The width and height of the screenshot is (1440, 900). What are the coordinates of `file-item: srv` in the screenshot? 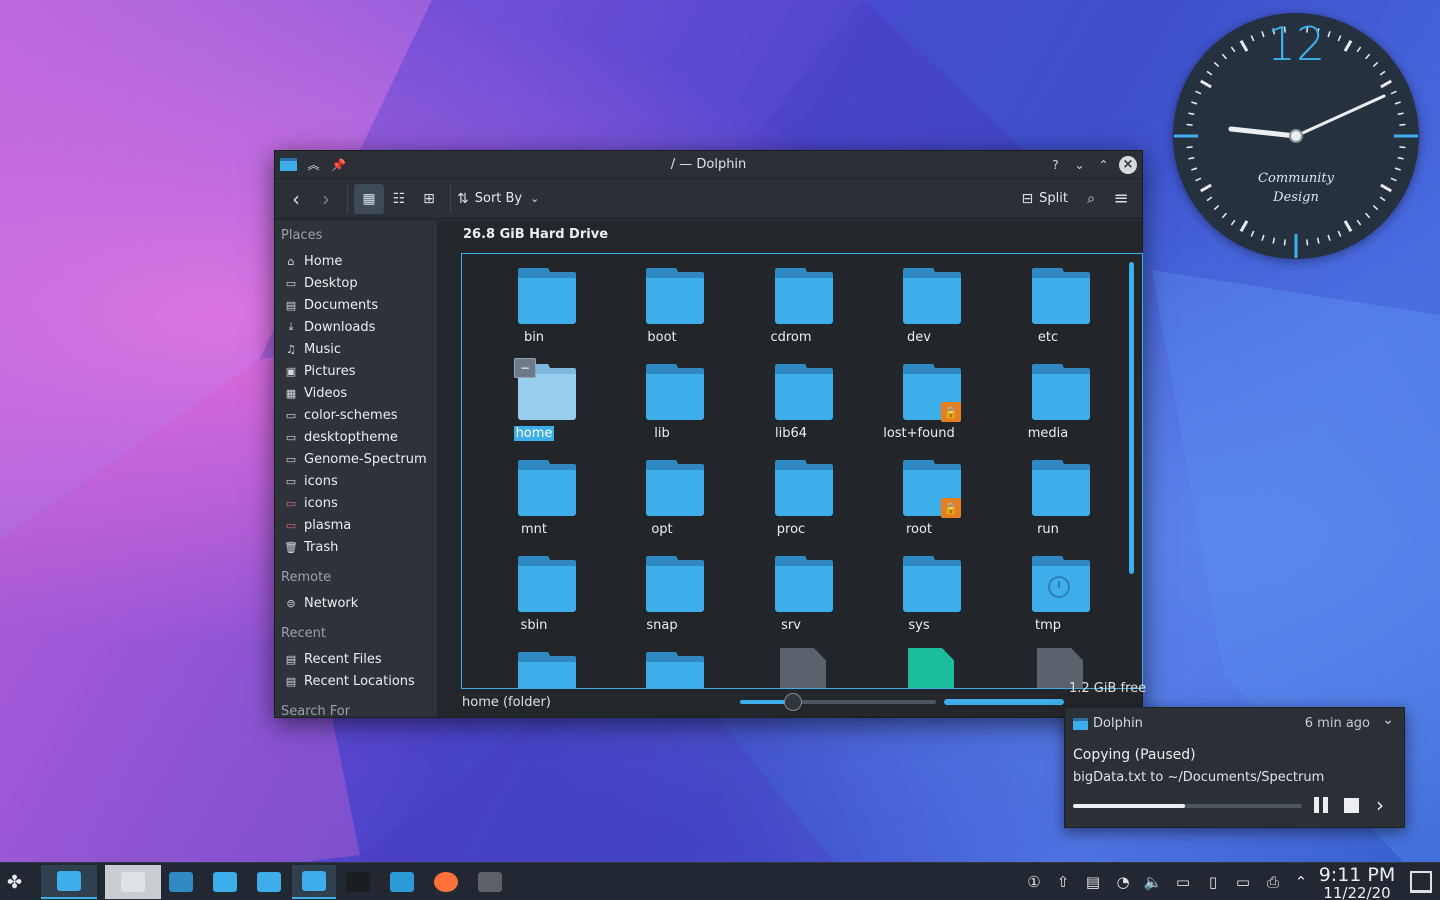 It's located at (791, 590).